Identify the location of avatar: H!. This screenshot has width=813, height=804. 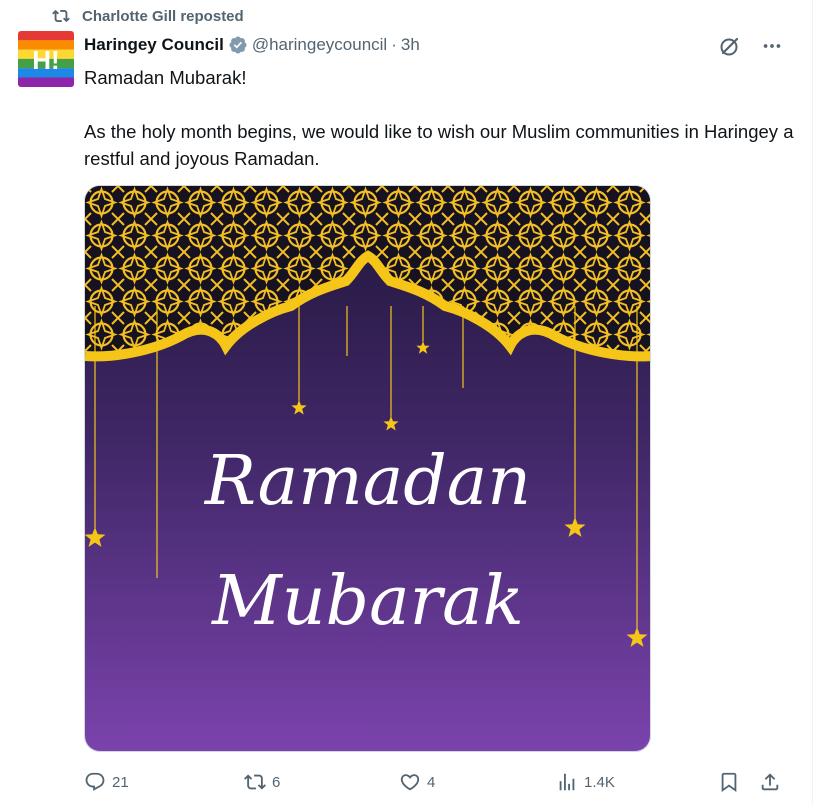
(46, 59).